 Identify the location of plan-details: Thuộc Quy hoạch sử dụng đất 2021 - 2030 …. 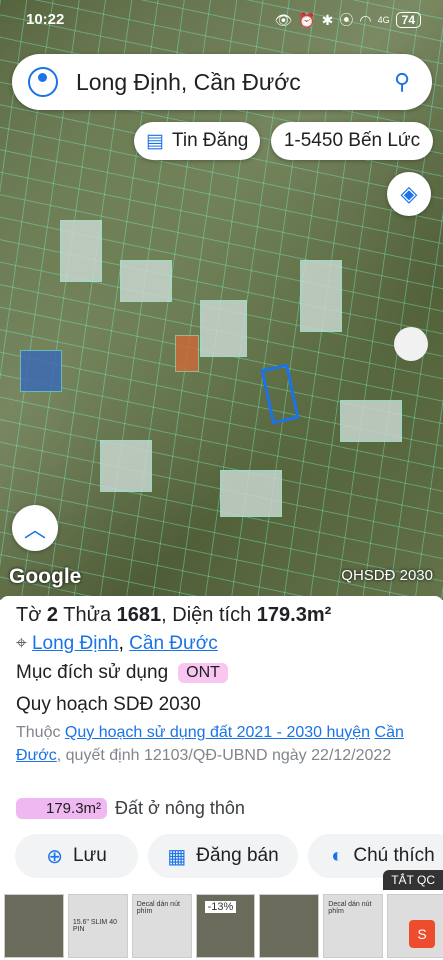
(221, 744).